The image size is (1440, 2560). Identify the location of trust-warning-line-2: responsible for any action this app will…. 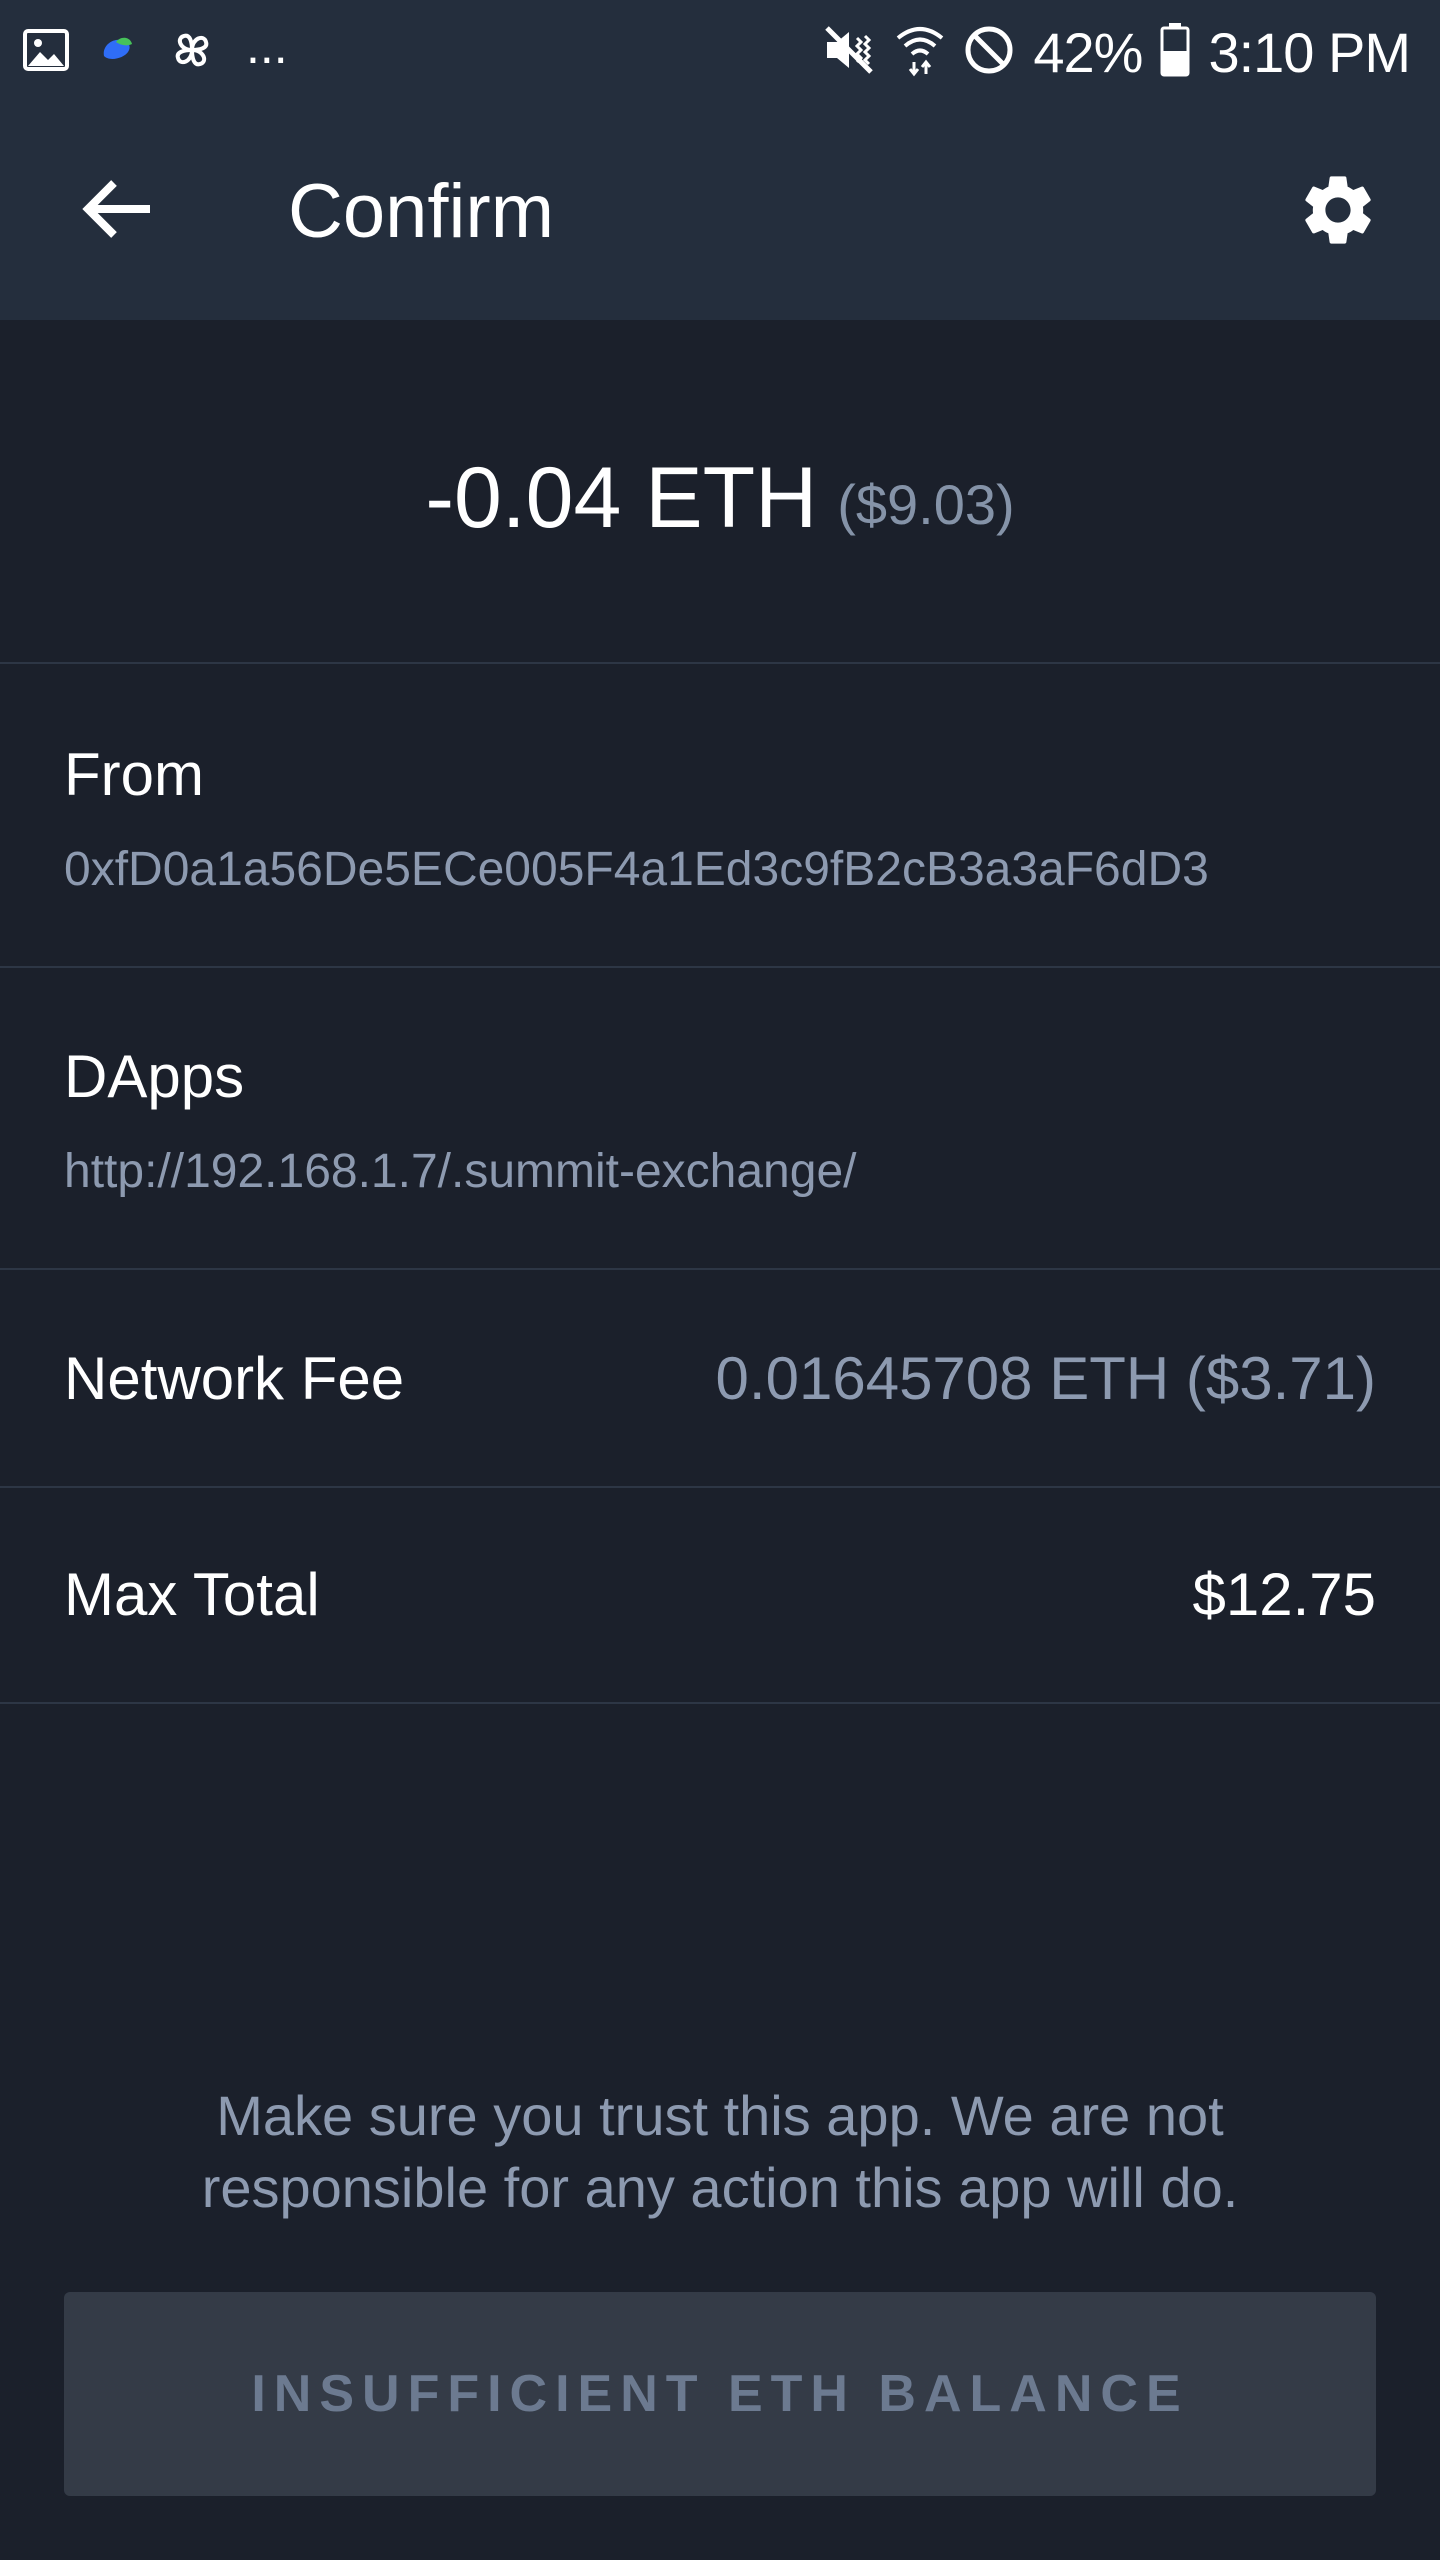
(720, 2187).